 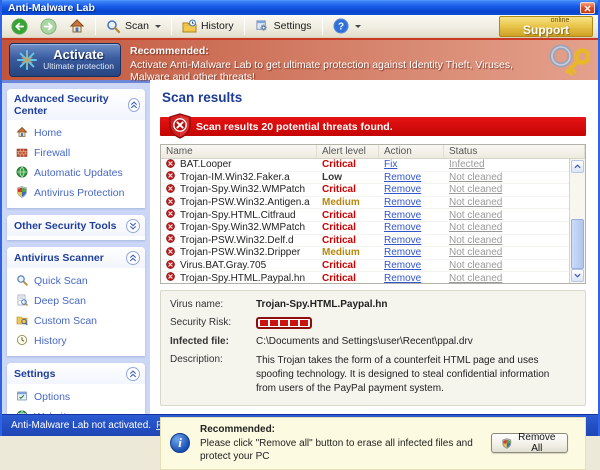 I want to click on sidebar-section-header: Advanced Security Center, so click(x=76, y=104).